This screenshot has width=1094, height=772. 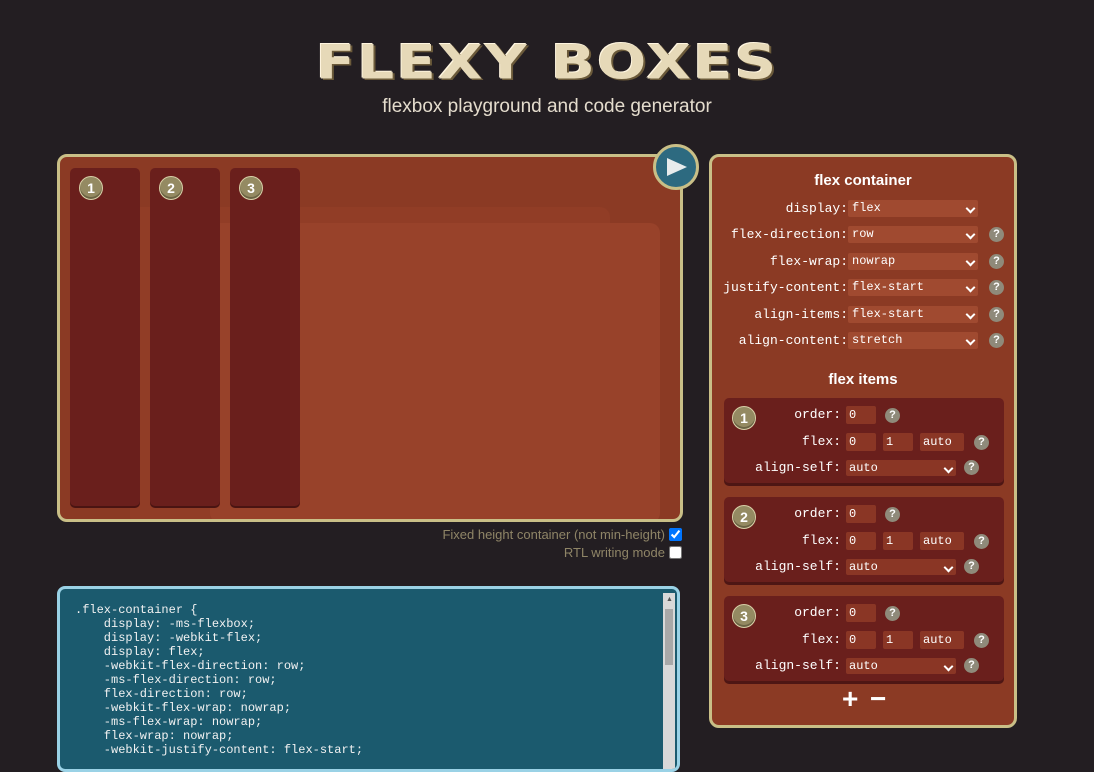 What do you see at coordinates (878, 699) in the screenshot?
I see `remove-item-button: −` at bounding box center [878, 699].